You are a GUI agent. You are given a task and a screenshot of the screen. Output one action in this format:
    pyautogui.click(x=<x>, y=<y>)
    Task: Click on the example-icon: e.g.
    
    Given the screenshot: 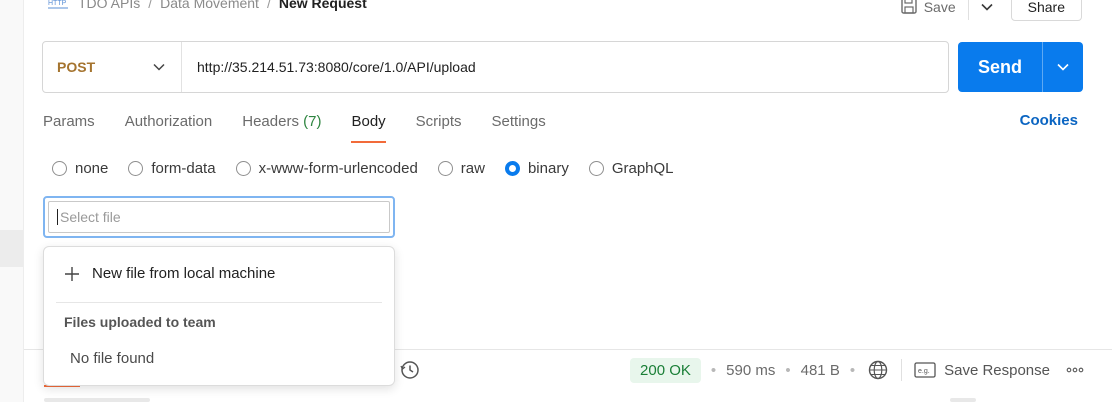 What is the action you would take?
    pyautogui.click(x=925, y=370)
    